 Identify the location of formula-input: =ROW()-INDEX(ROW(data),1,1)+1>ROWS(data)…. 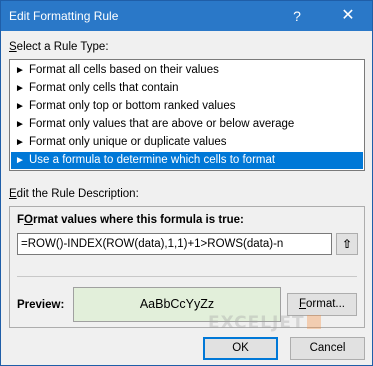
(174, 244).